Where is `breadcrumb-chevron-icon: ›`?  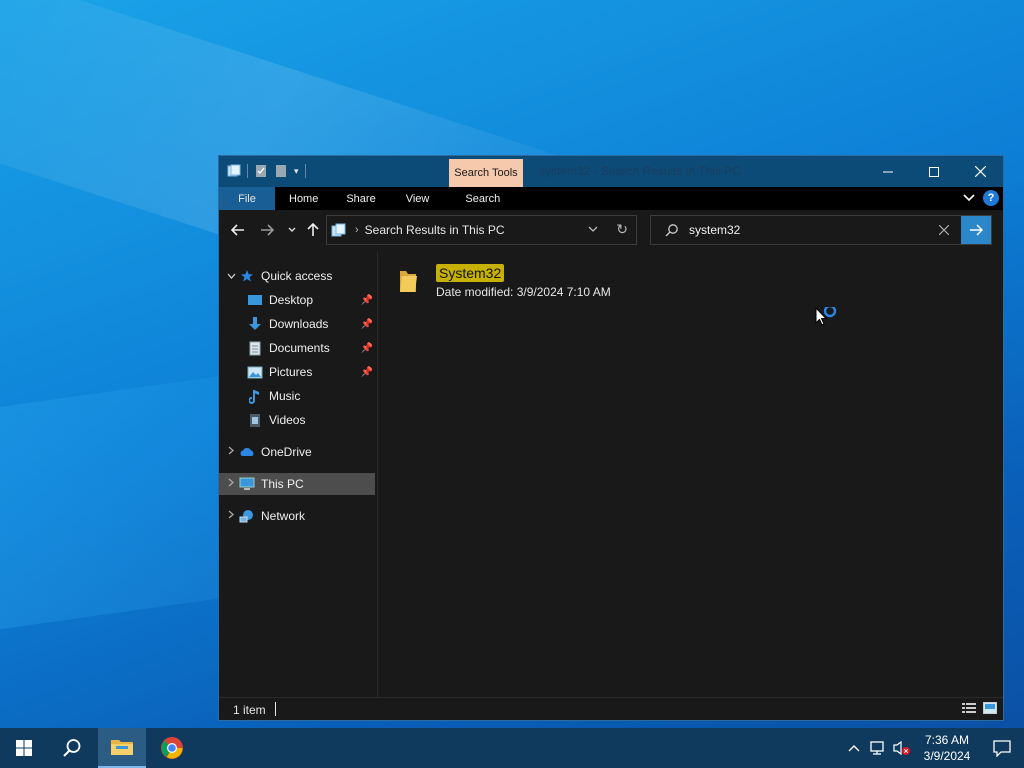 breadcrumb-chevron-icon: › is located at coordinates (357, 230).